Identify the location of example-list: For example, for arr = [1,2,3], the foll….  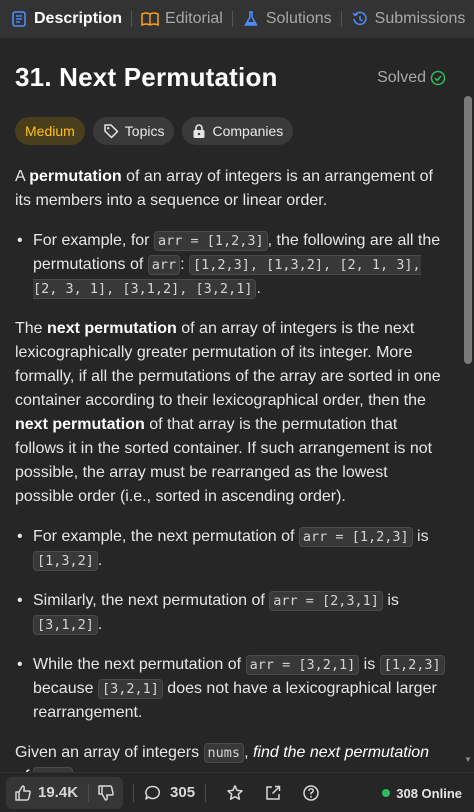
(230, 265).